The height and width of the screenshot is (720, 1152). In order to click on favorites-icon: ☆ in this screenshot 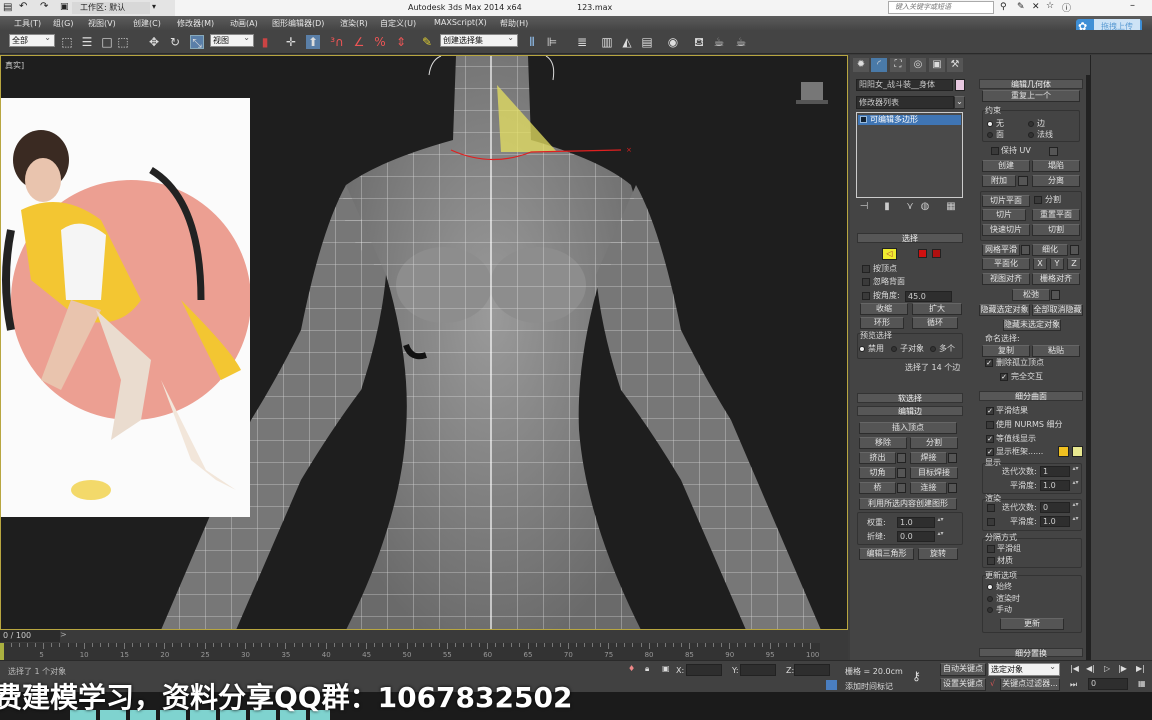, I will do `click(1050, 6)`.